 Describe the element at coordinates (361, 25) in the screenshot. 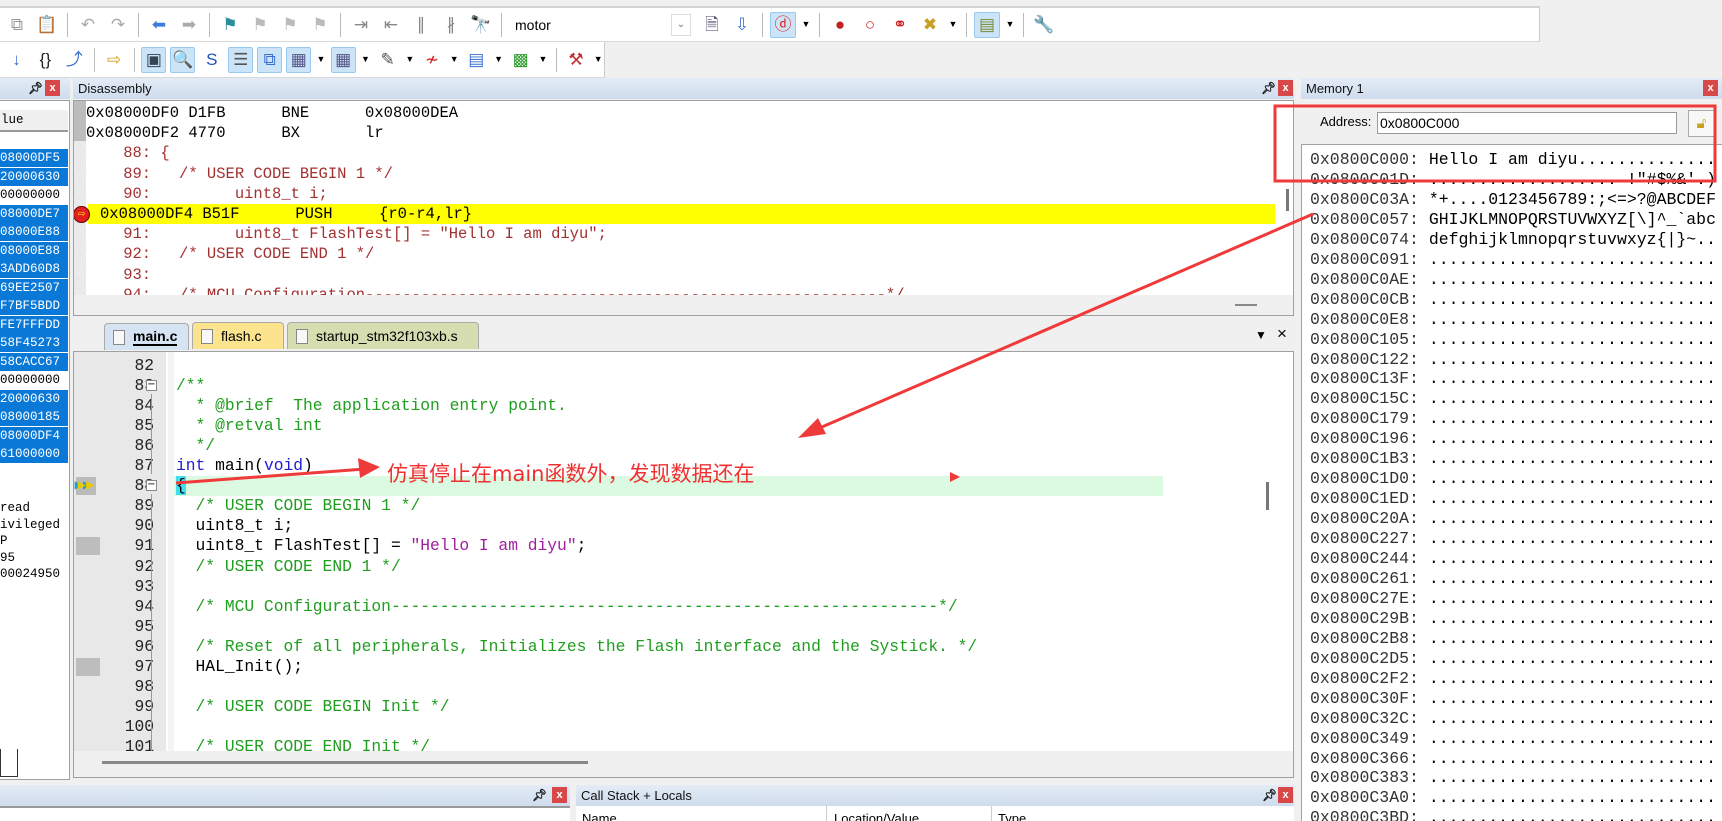

I see `indent-icon: ⇥` at that location.